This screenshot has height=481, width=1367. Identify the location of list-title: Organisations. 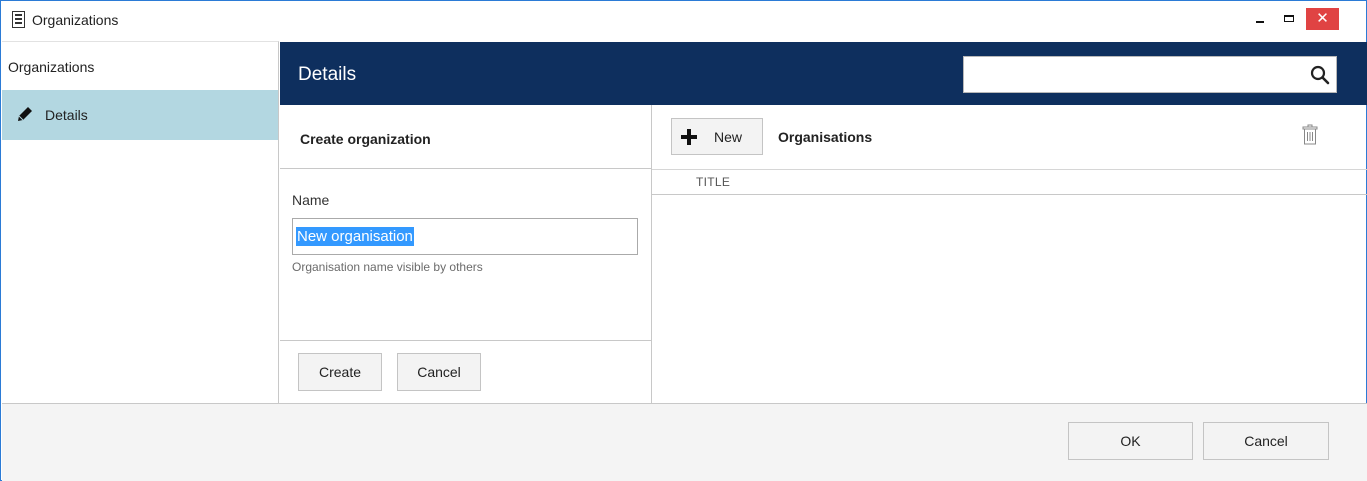
(825, 137).